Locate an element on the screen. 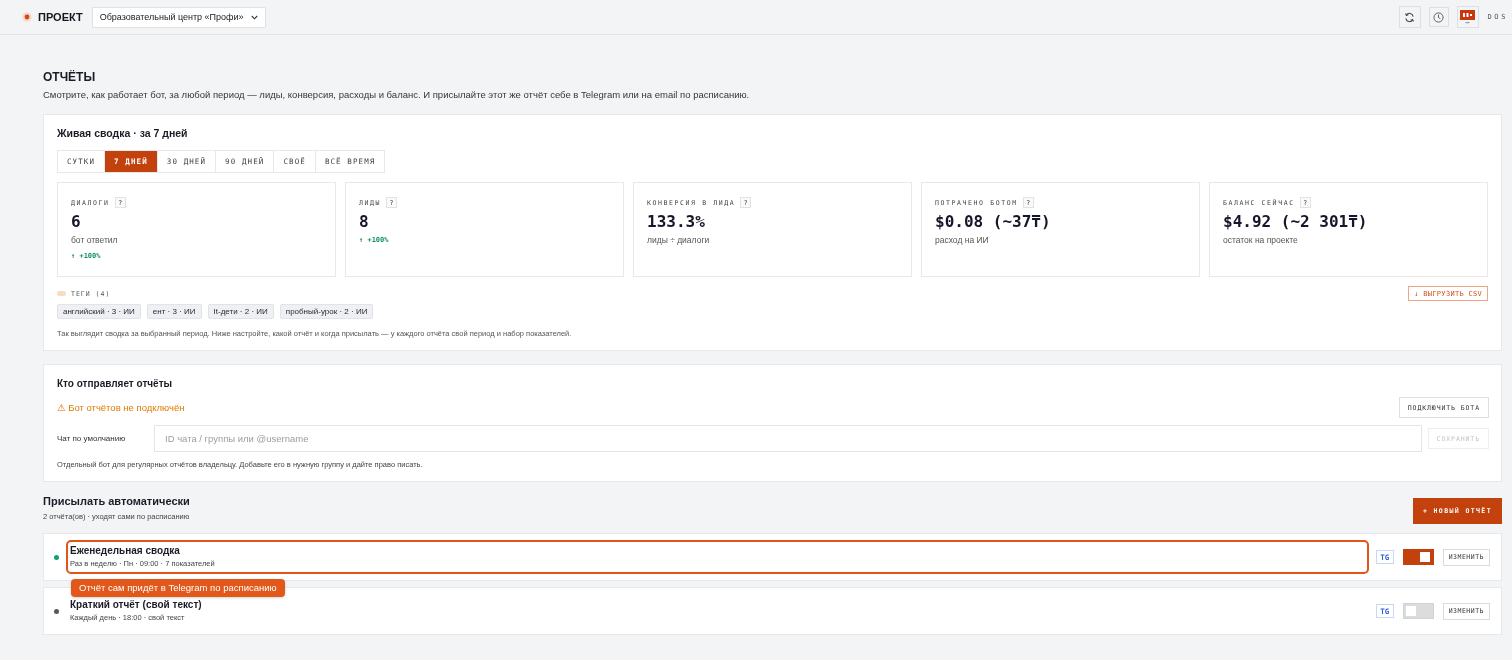  tag-icon is located at coordinates (61, 293).